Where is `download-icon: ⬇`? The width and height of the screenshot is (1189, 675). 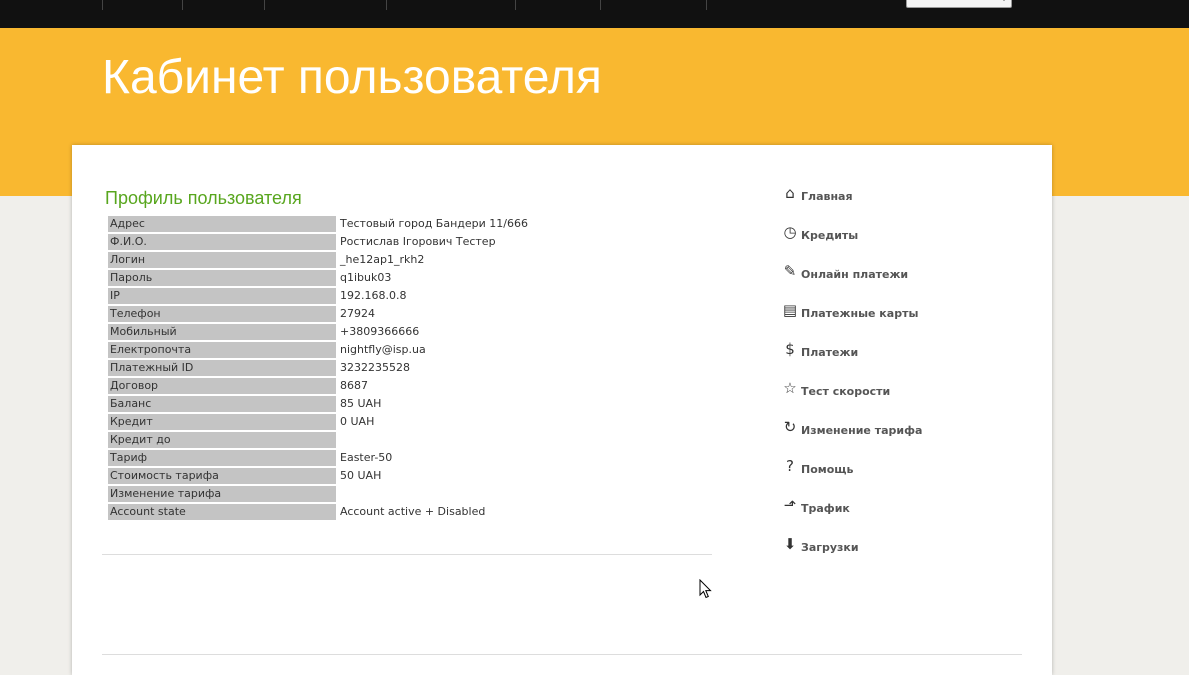
download-icon: ⬇ is located at coordinates (790, 544).